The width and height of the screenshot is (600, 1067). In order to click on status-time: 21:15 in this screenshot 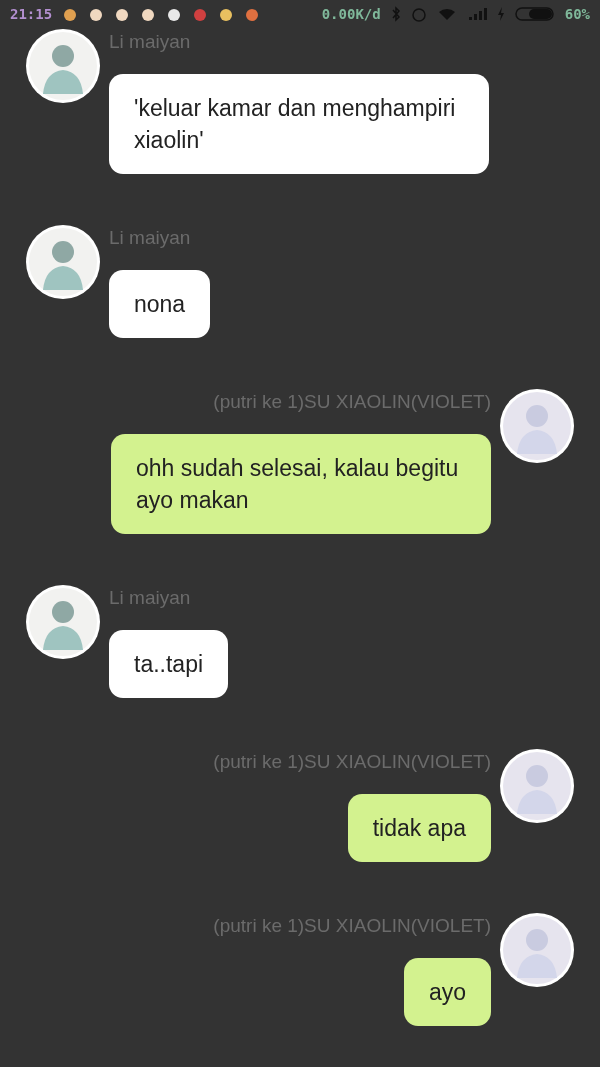, I will do `click(31, 14)`.